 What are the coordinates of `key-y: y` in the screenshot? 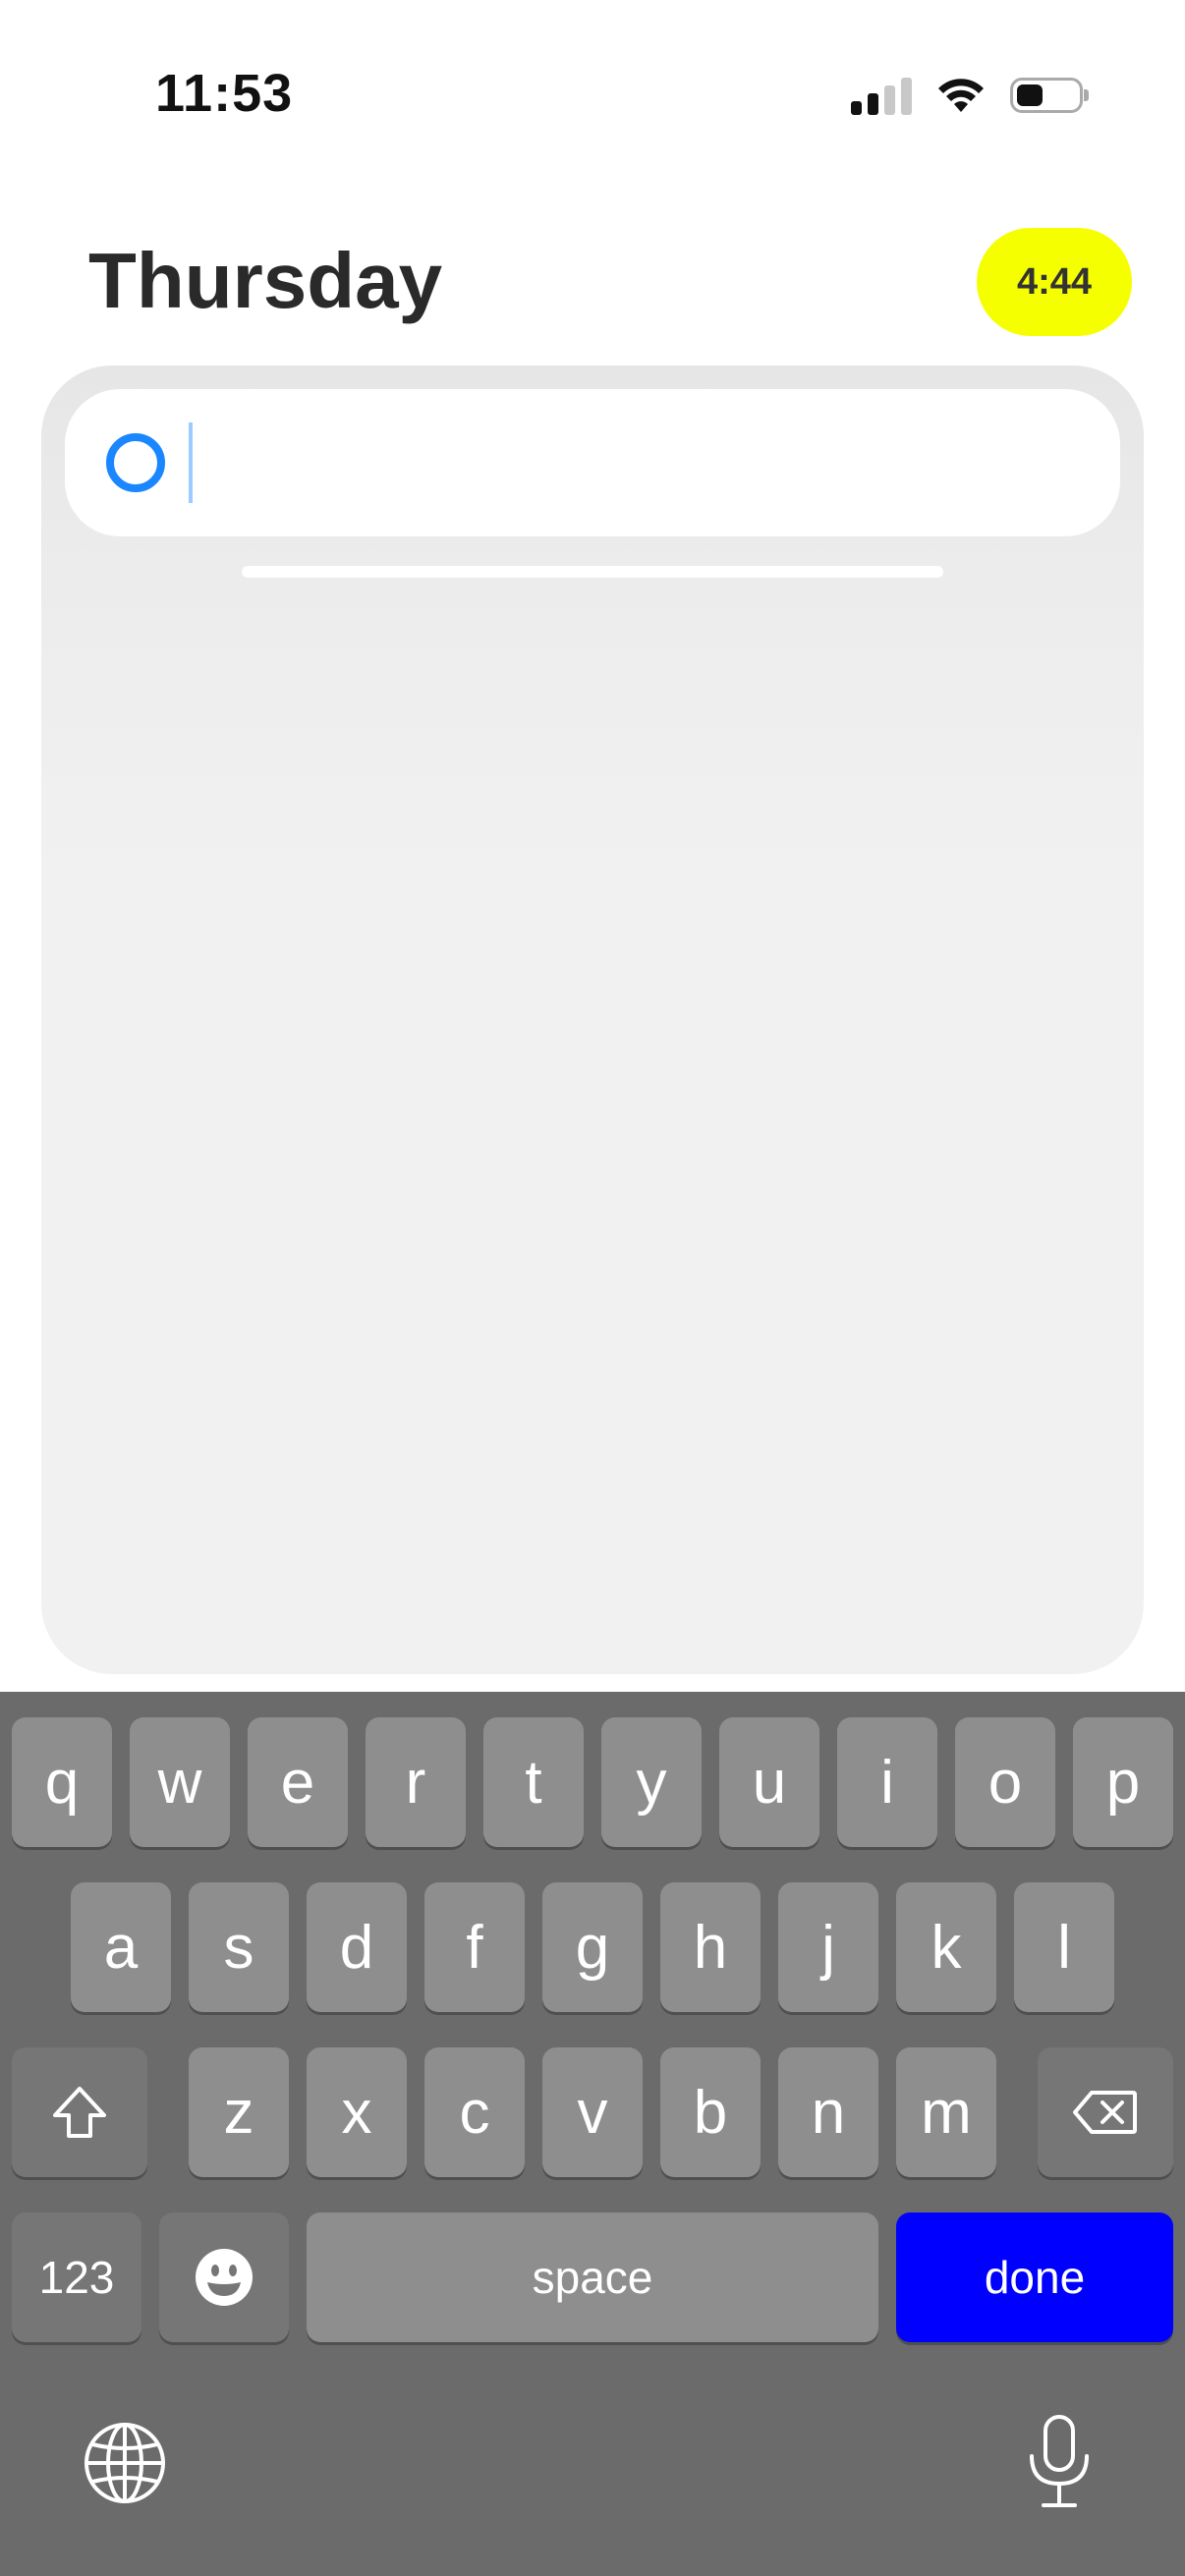 It's located at (652, 1782).